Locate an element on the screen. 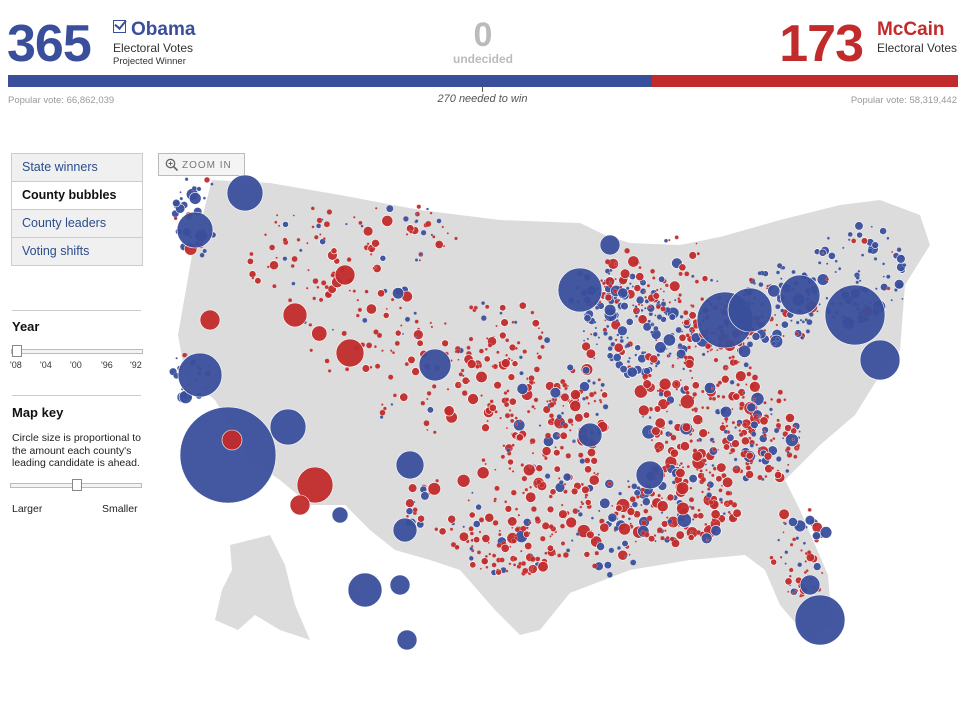  year-slider-handle is located at coordinates (17, 351).